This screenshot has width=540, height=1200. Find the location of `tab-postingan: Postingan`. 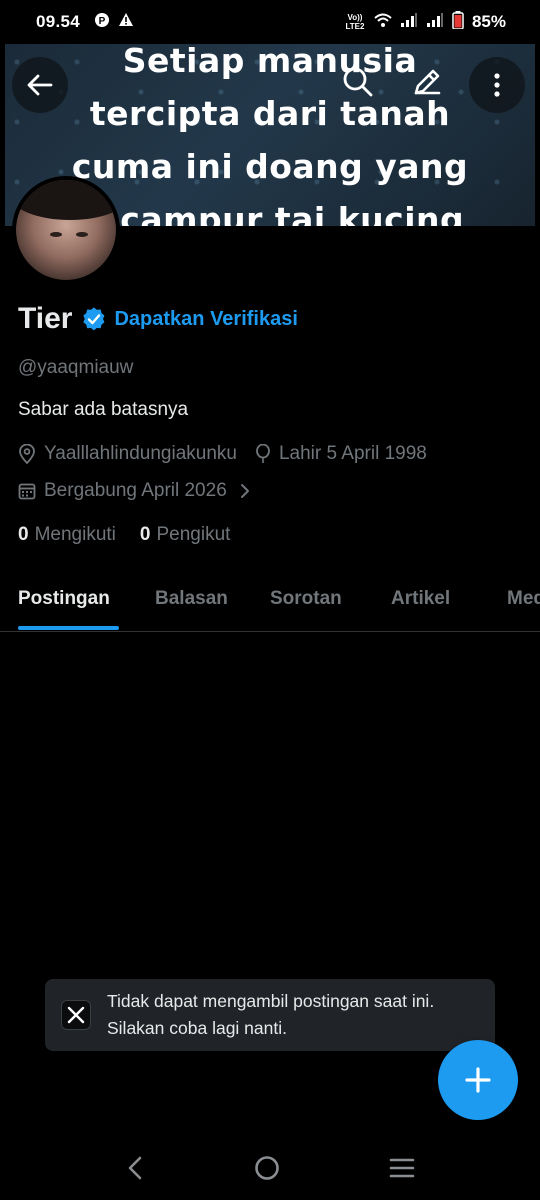

tab-postingan: Postingan is located at coordinates (64, 599).